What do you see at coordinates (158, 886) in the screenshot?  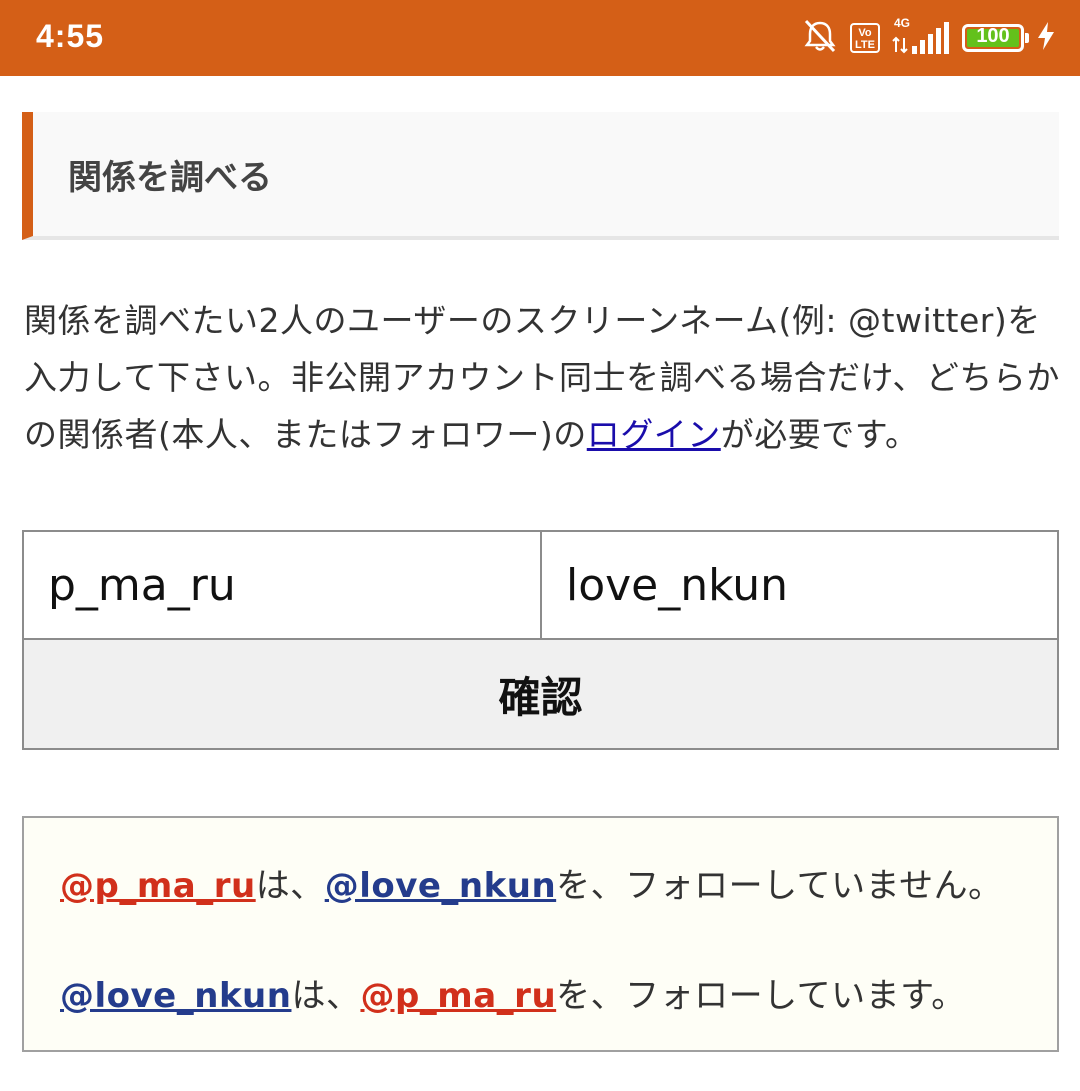 I see `result-subject-link: @p_ma_ru` at bounding box center [158, 886].